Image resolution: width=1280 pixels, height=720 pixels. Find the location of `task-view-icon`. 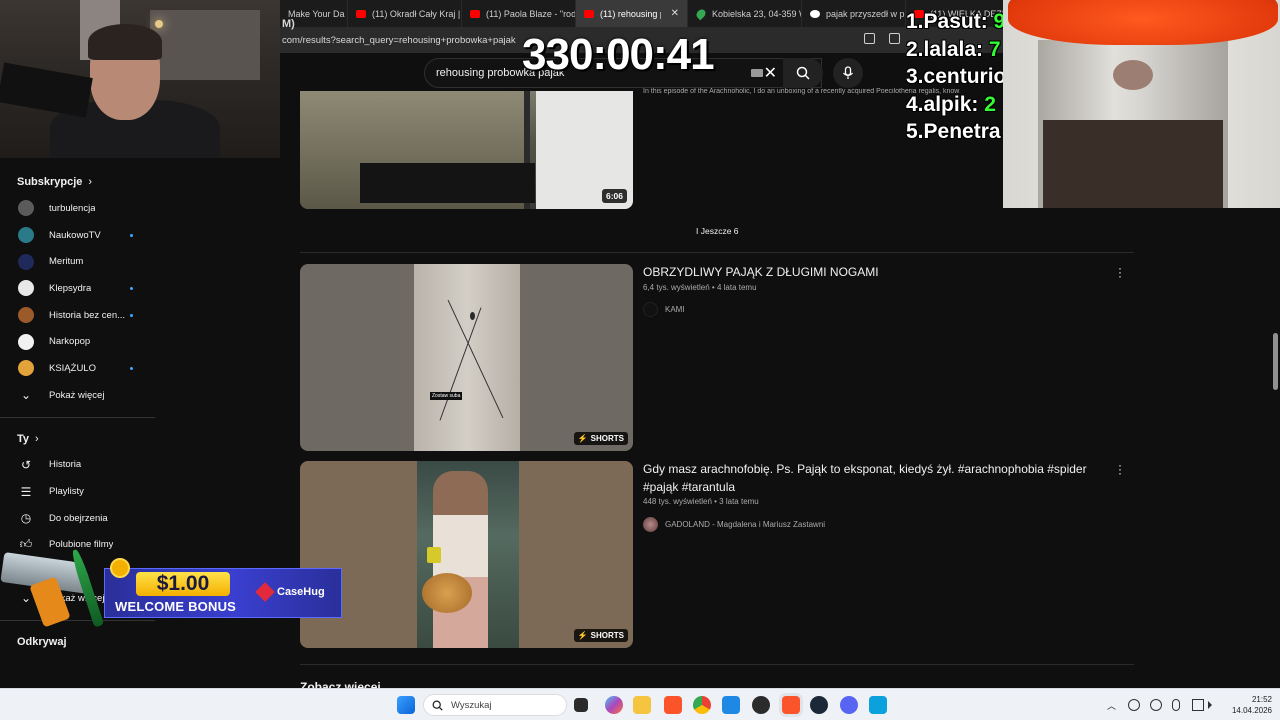

task-view-icon is located at coordinates (581, 705).